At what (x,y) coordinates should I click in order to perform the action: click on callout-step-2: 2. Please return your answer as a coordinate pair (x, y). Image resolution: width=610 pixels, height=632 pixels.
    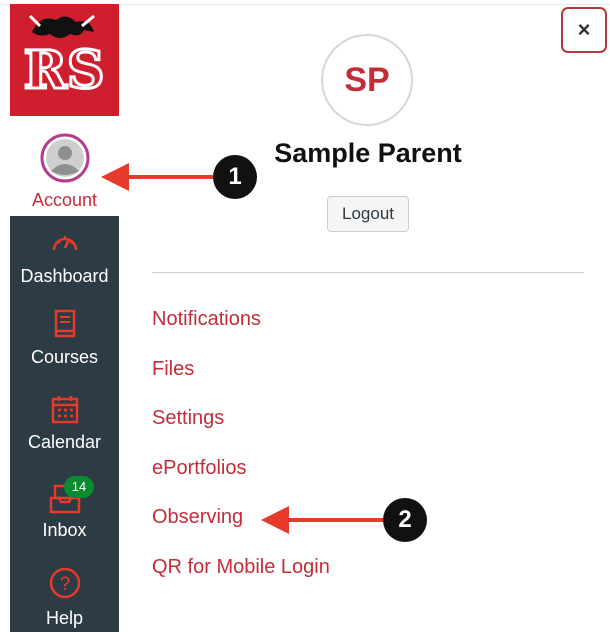
    Looking at the image, I should click on (405, 520).